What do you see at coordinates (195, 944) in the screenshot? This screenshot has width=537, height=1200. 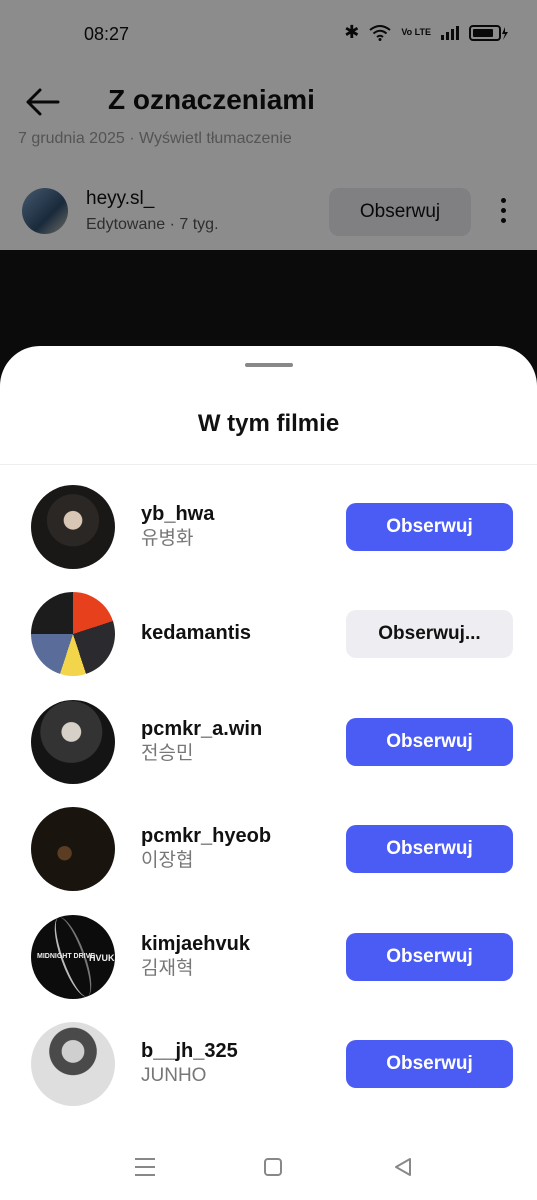 I see `user-handle: kimjaehvuk` at bounding box center [195, 944].